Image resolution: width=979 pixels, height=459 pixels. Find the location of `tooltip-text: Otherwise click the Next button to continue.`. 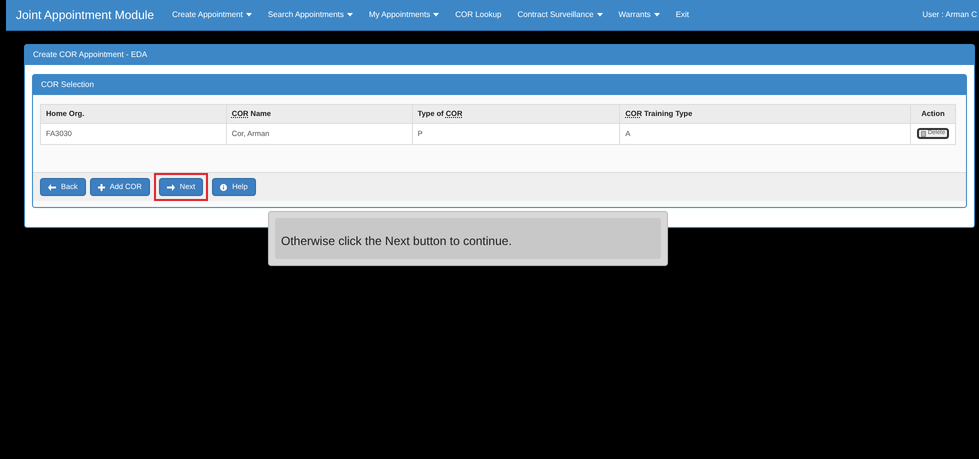

tooltip-text: Otherwise click the Next button to continue. is located at coordinates (396, 241).